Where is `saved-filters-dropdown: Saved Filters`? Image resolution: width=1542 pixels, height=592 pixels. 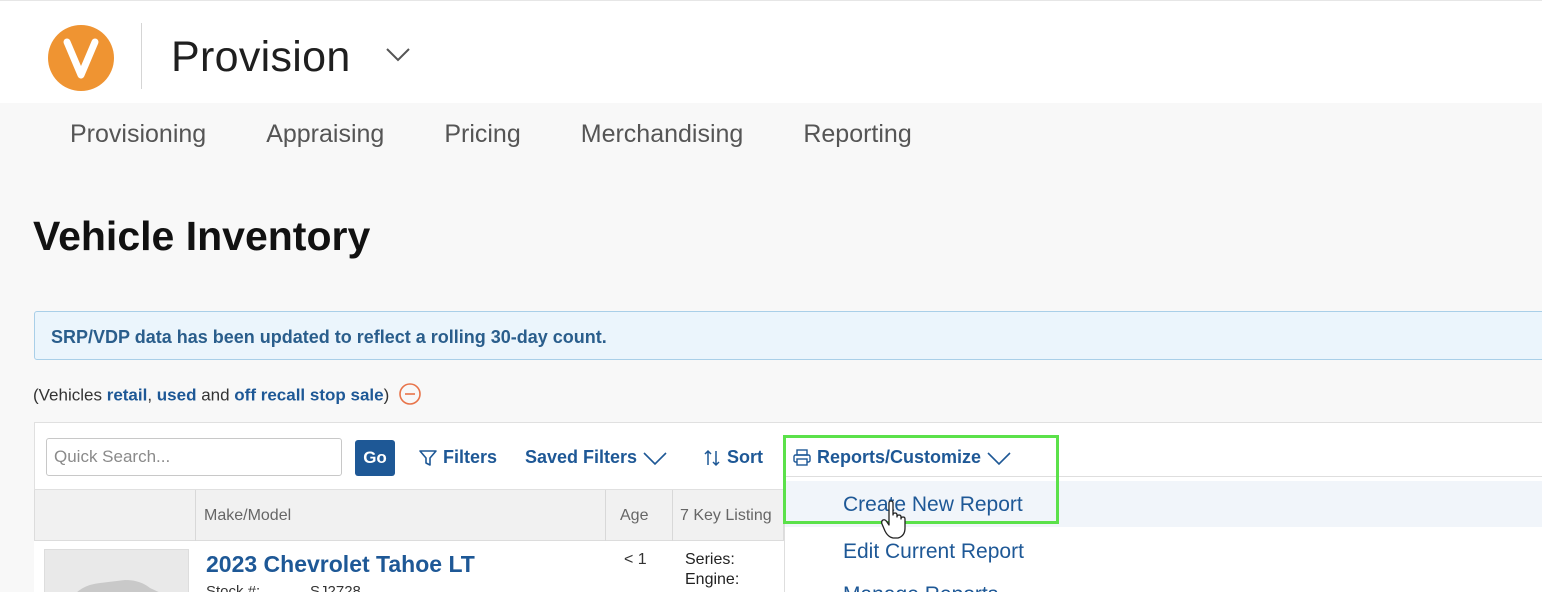
saved-filters-dropdown: Saved Filters is located at coordinates (596, 457).